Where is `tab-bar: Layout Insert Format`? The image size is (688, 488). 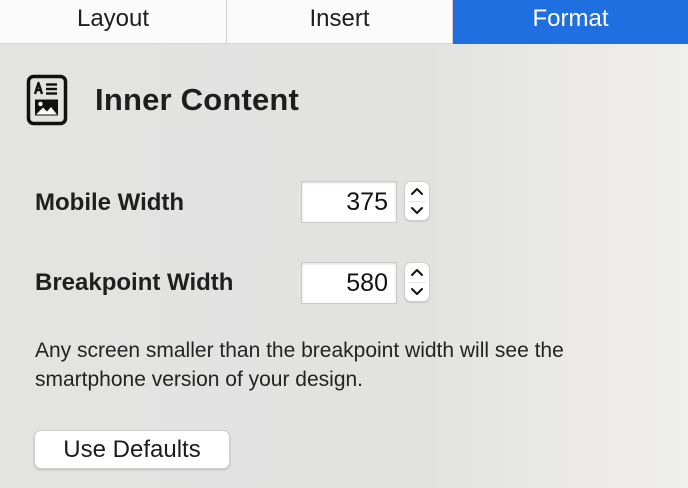
tab-bar: Layout Insert Format is located at coordinates (344, 22).